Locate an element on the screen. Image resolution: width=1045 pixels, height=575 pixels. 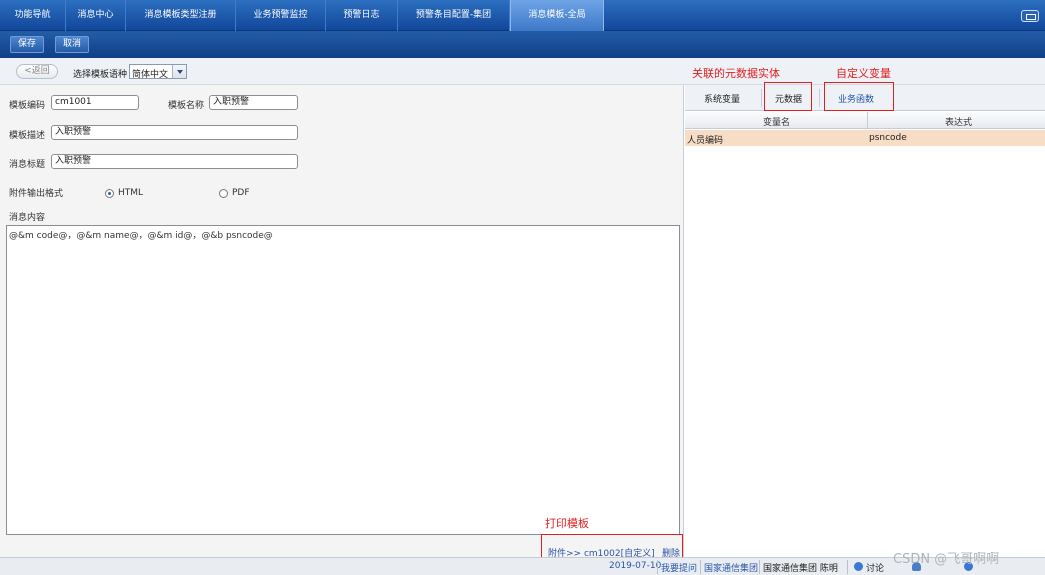
message-content-text: @&m code@，@&m name@，@&m id@，@&b psncode@ is located at coordinates (141, 236).